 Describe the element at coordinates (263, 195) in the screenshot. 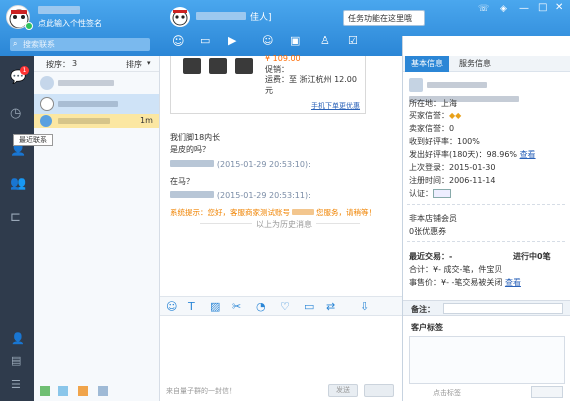

I see `message-timestamp: (2015-01-29 20:53:11):` at that location.